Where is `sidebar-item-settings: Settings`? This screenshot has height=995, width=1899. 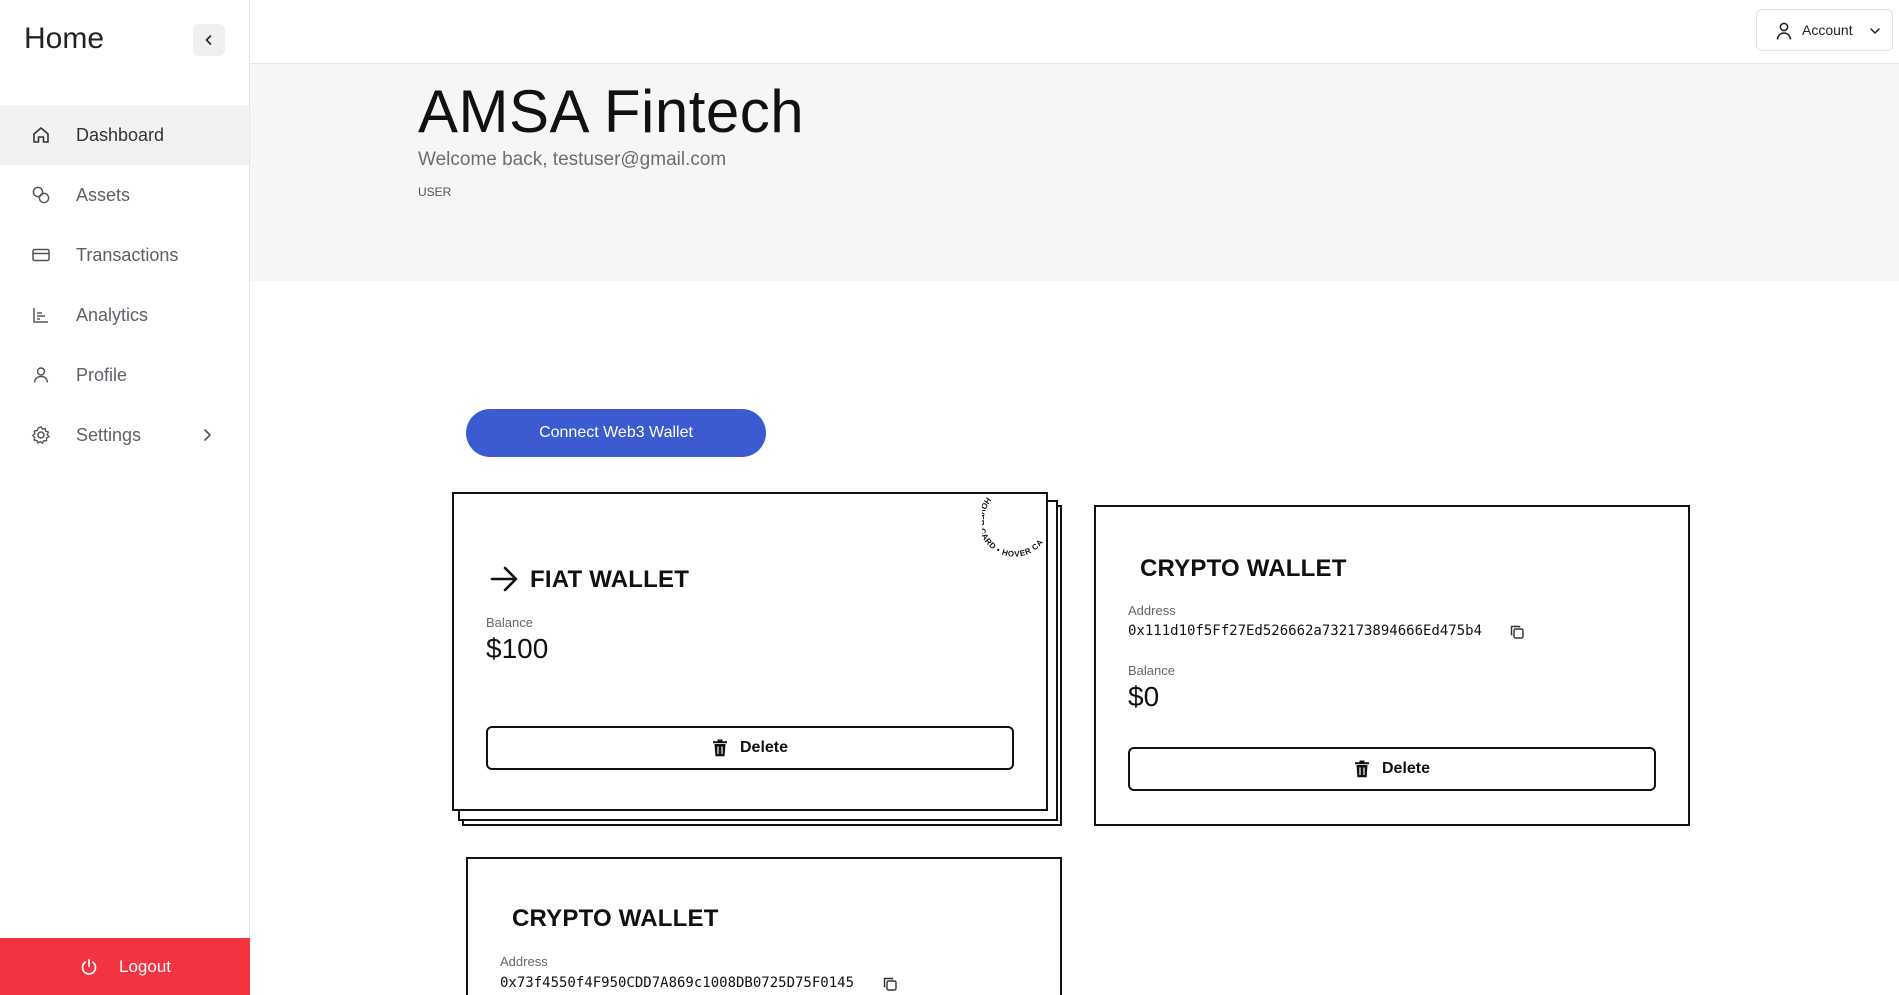 sidebar-item-settings: Settings is located at coordinates (124, 435).